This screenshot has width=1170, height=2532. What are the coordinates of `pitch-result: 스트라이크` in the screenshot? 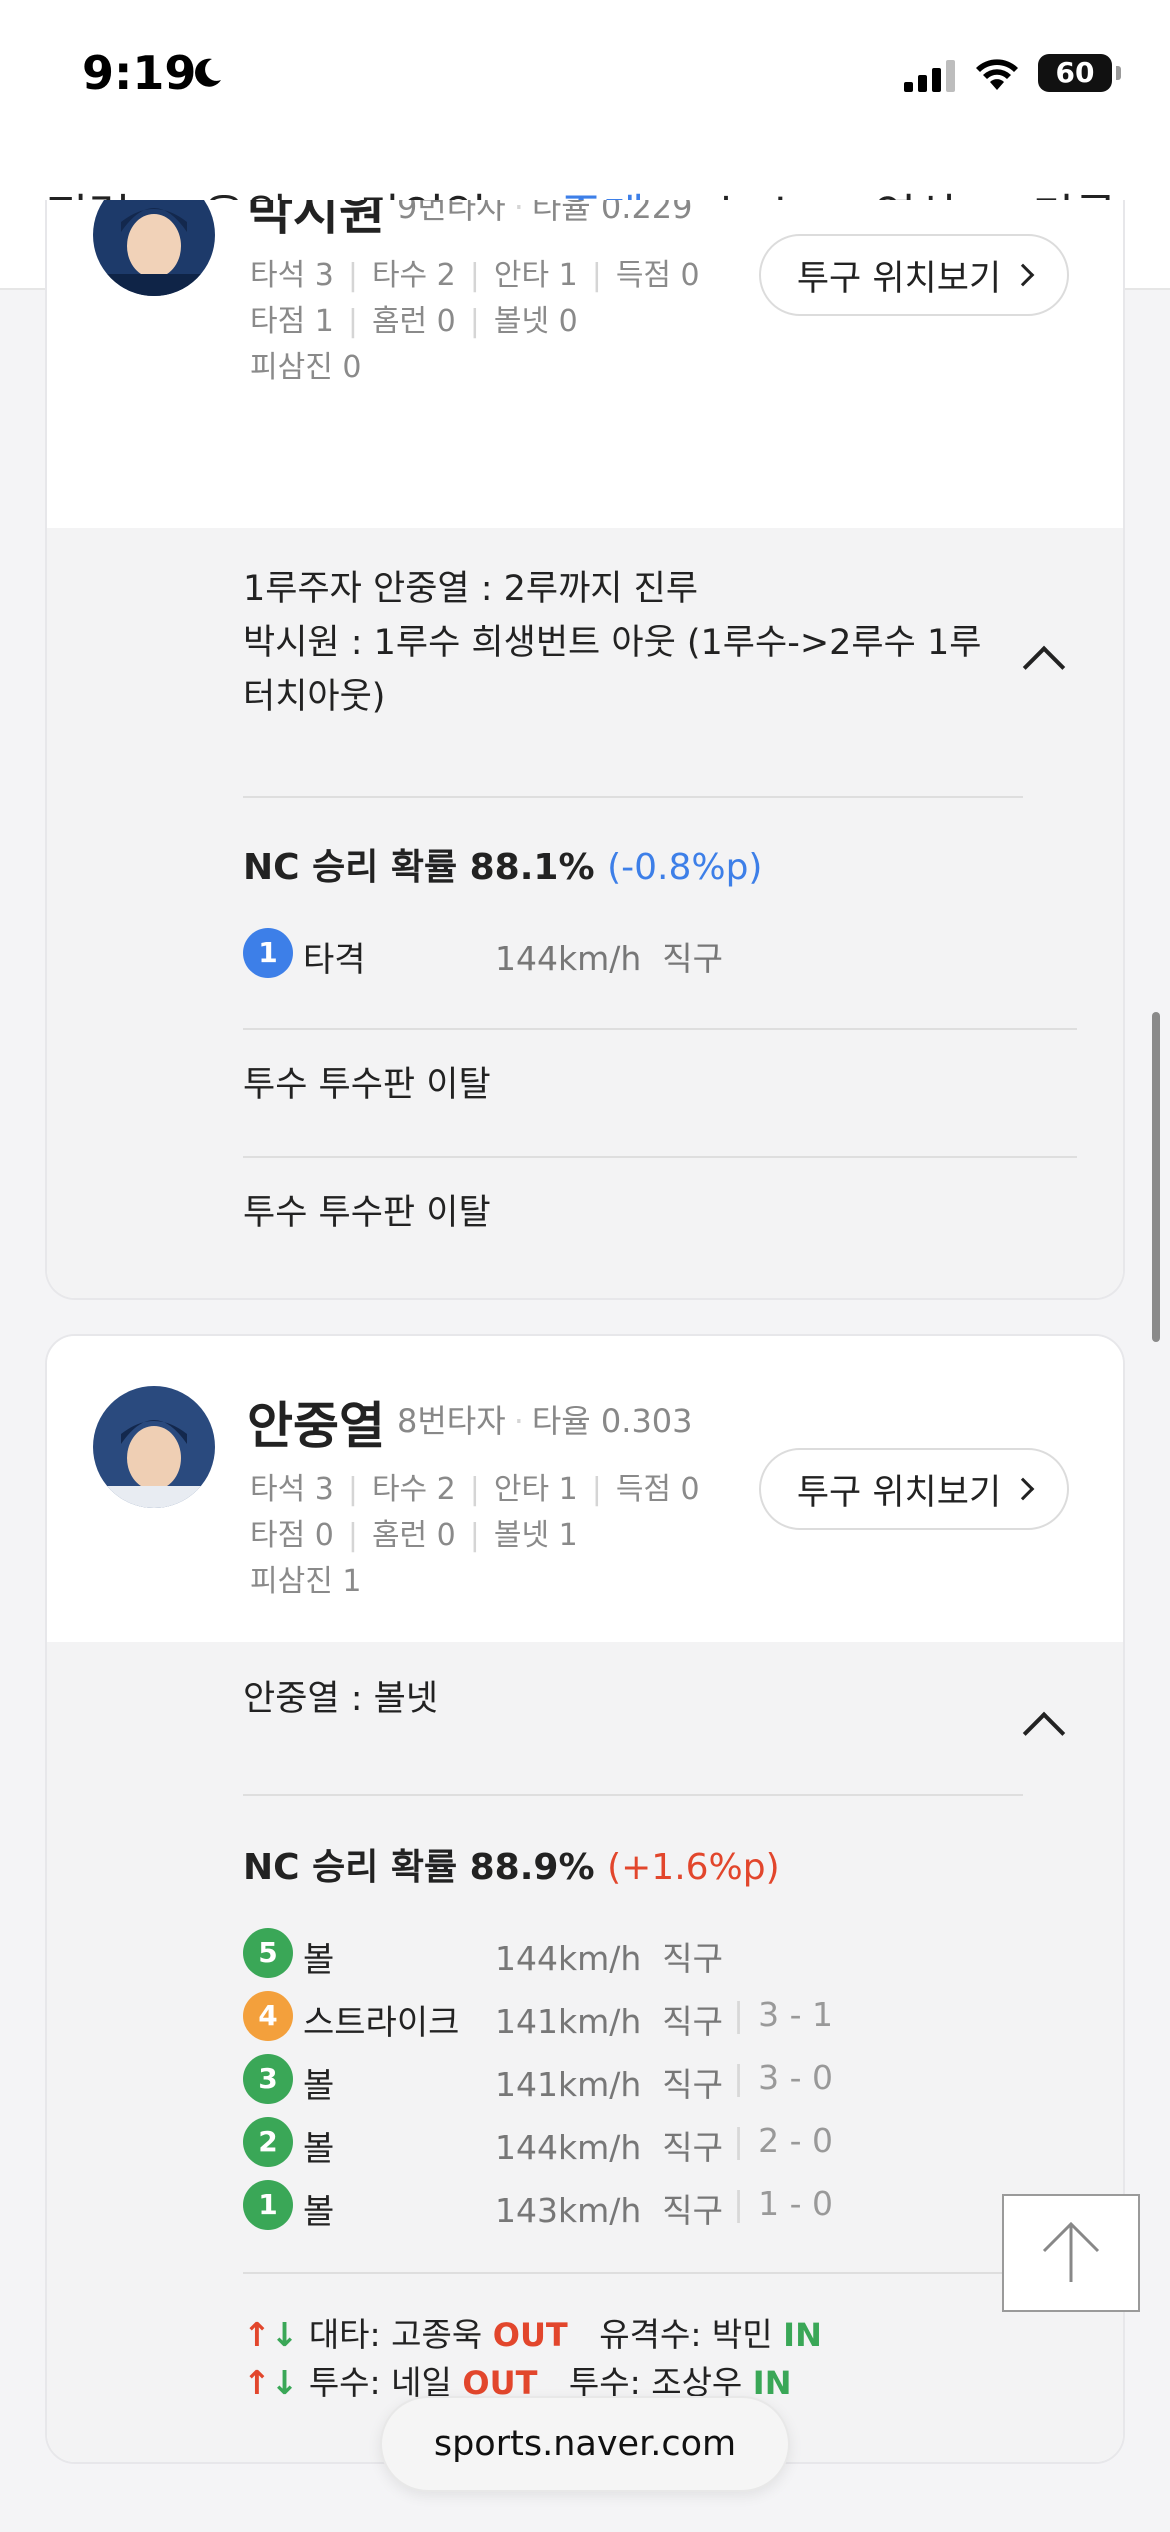 It's located at (381, 2023).